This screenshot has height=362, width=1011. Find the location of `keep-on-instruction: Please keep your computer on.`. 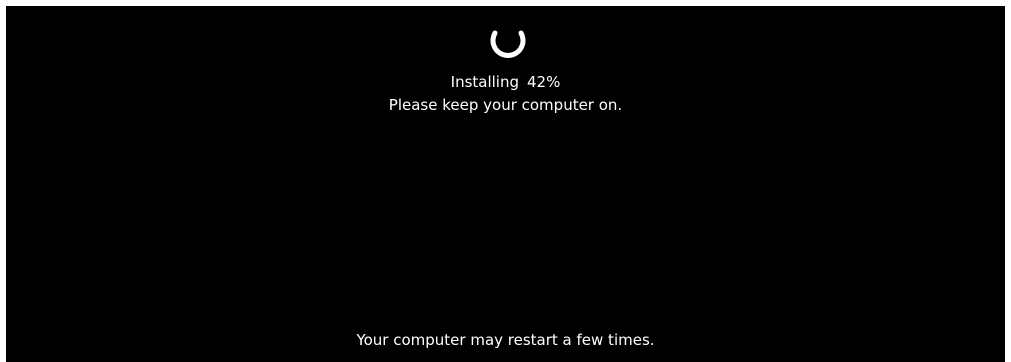

keep-on-instruction: Please keep your computer on. is located at coordinates (505, 105).